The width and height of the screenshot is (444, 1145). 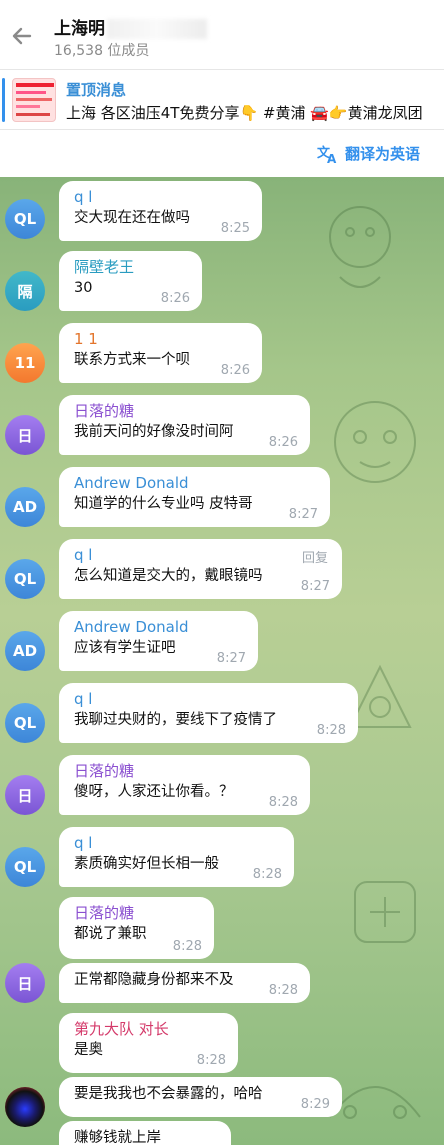 What do you see at coordinates (158, 641) in the screenshot?
I see `message-bubble: Andrew Donald 应该有学生证吧 8:27` at bounding box center [158, 641].